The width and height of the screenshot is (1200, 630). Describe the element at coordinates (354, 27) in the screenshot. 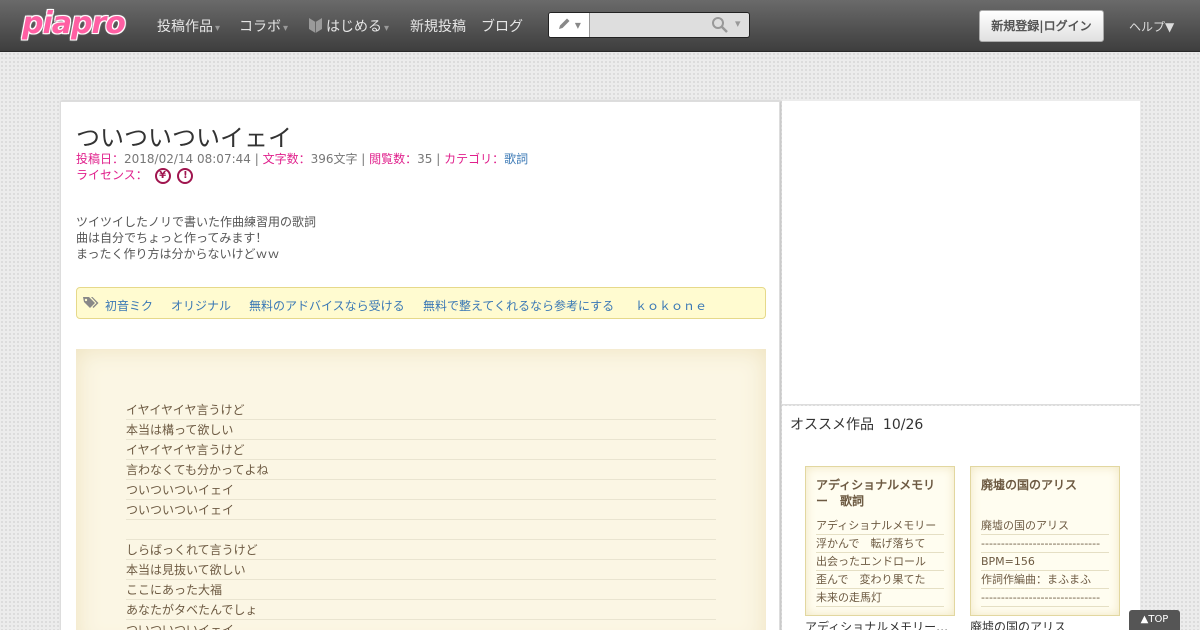

I see `nav-start-label: はじめる` at that location.